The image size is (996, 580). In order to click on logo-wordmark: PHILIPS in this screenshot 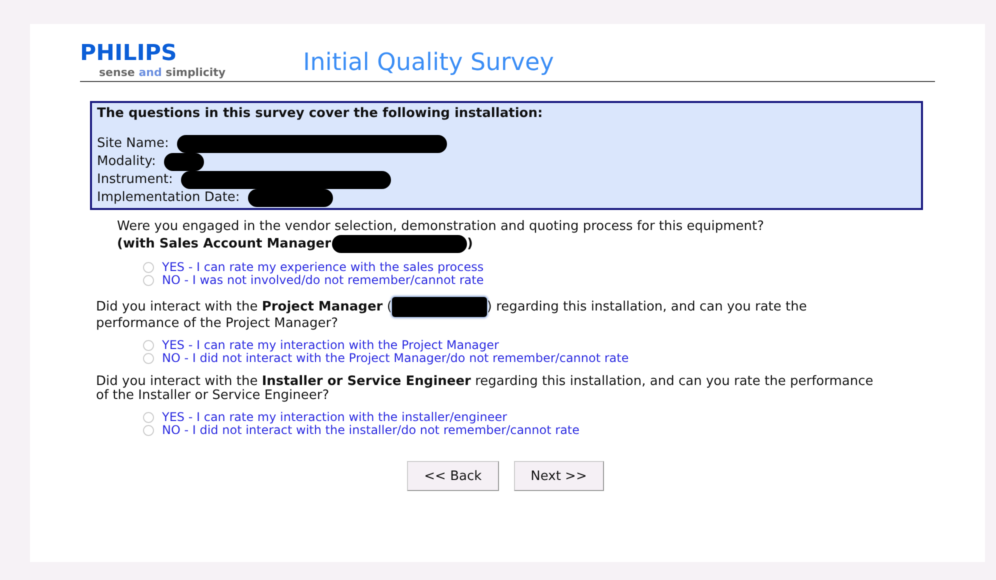, I will do `click(129, 54)`.